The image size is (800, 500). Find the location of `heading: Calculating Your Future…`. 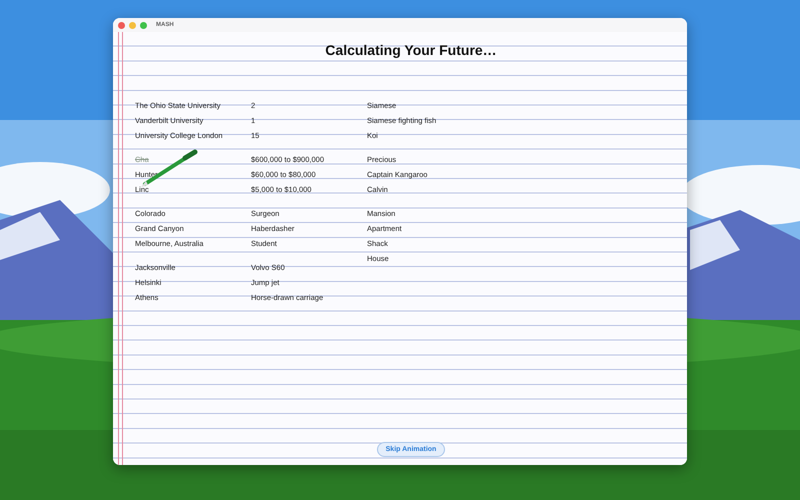

heading: Calculating Your Future… is located at coordinates (411, 50).